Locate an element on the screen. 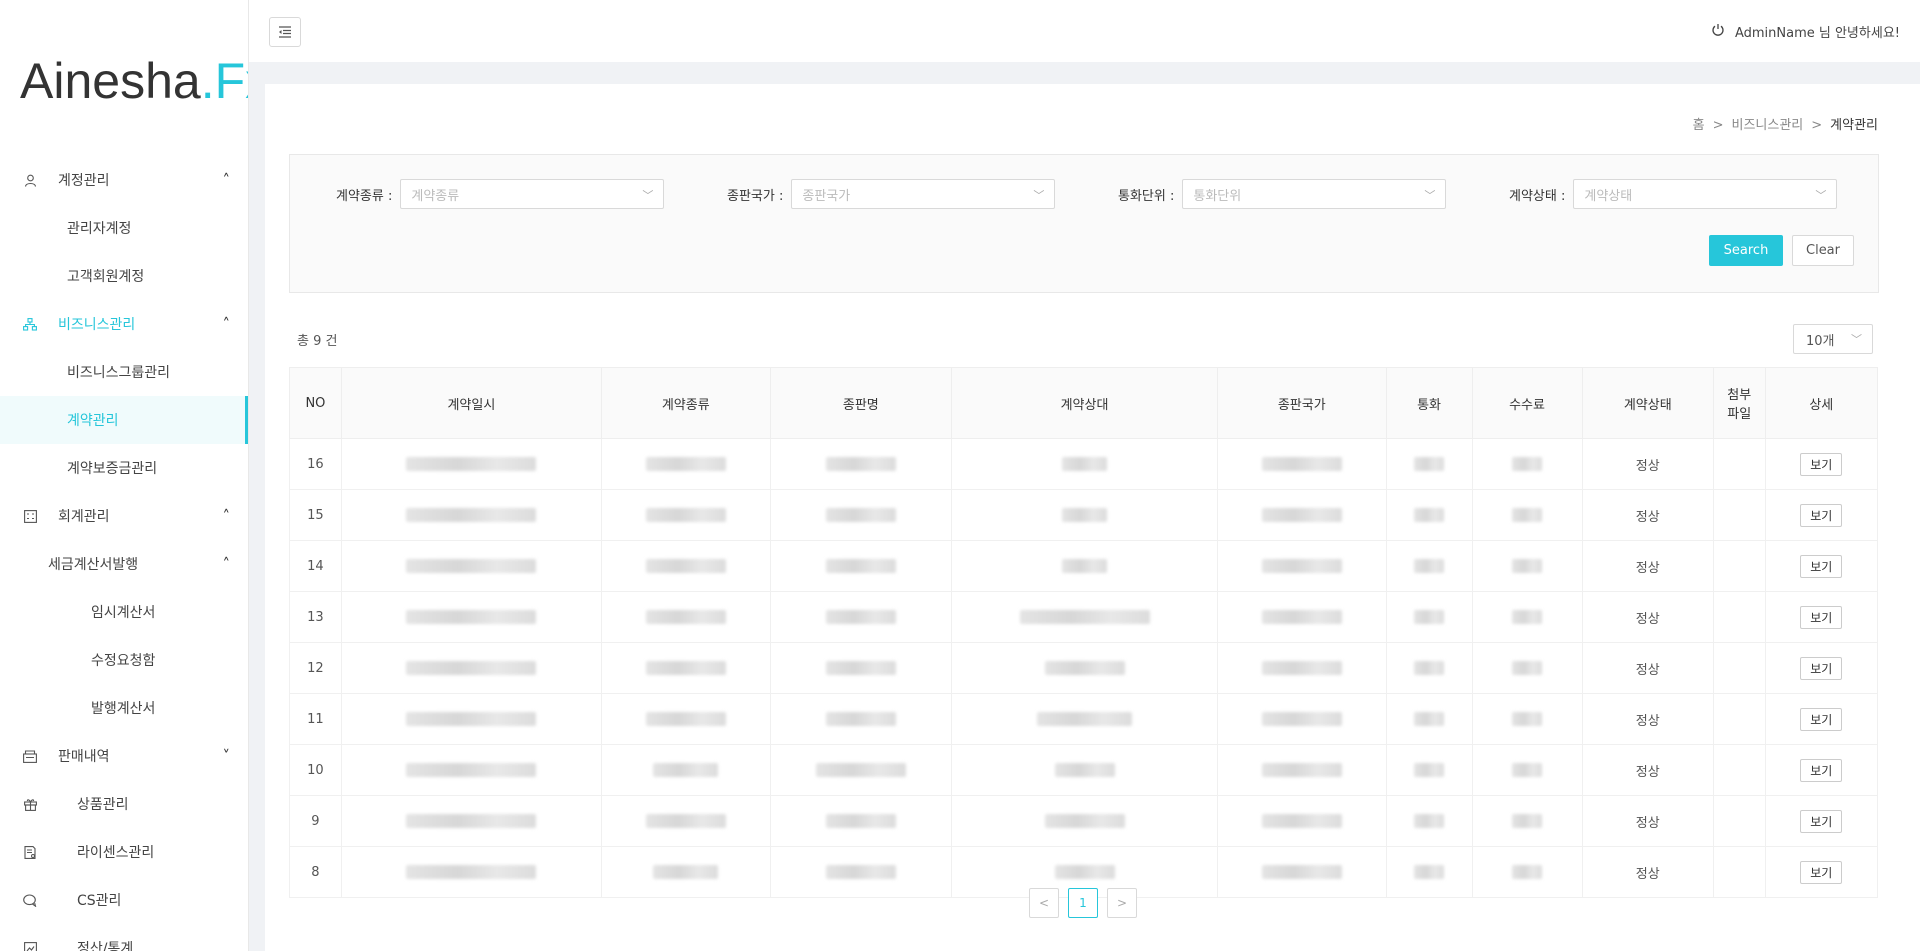  status-select: 계약상태 ﹀ is located at coordinates (1705, 194).